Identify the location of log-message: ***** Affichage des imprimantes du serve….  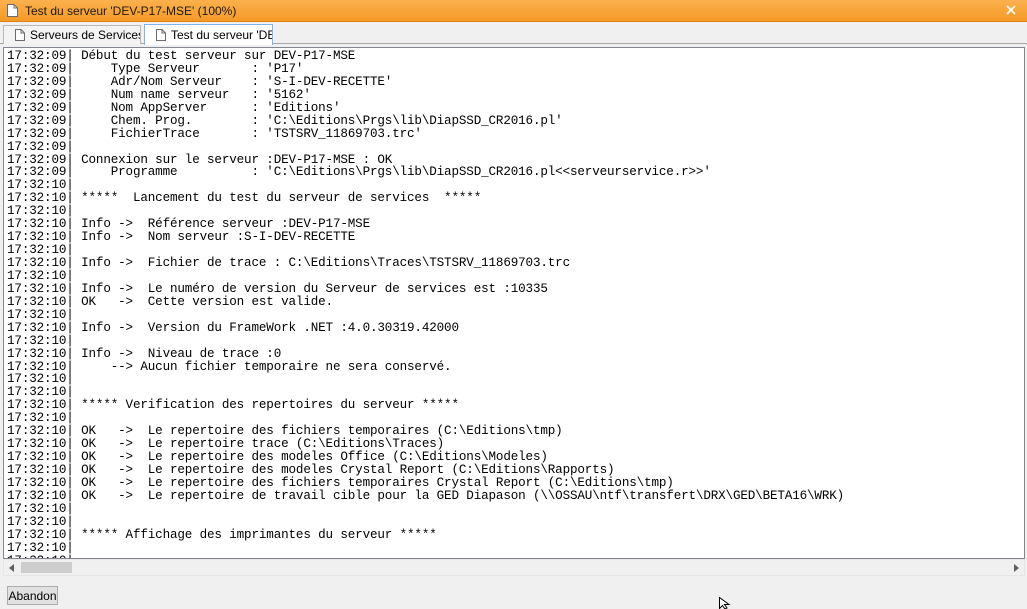
(255, 534).